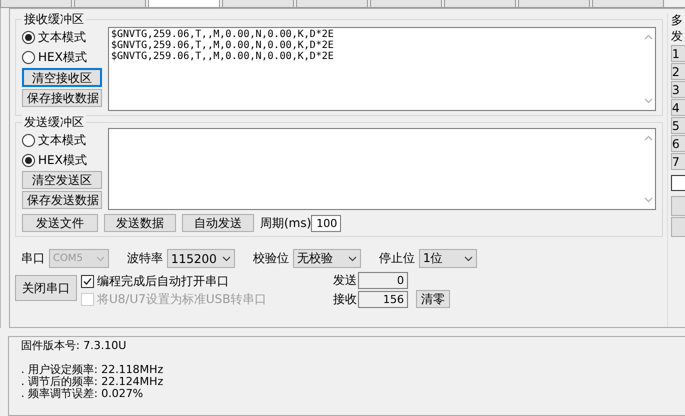  Describe the element at coordinates (46, 288) in the screenshot. I see `close-port-button: 关闭串口` at that location.